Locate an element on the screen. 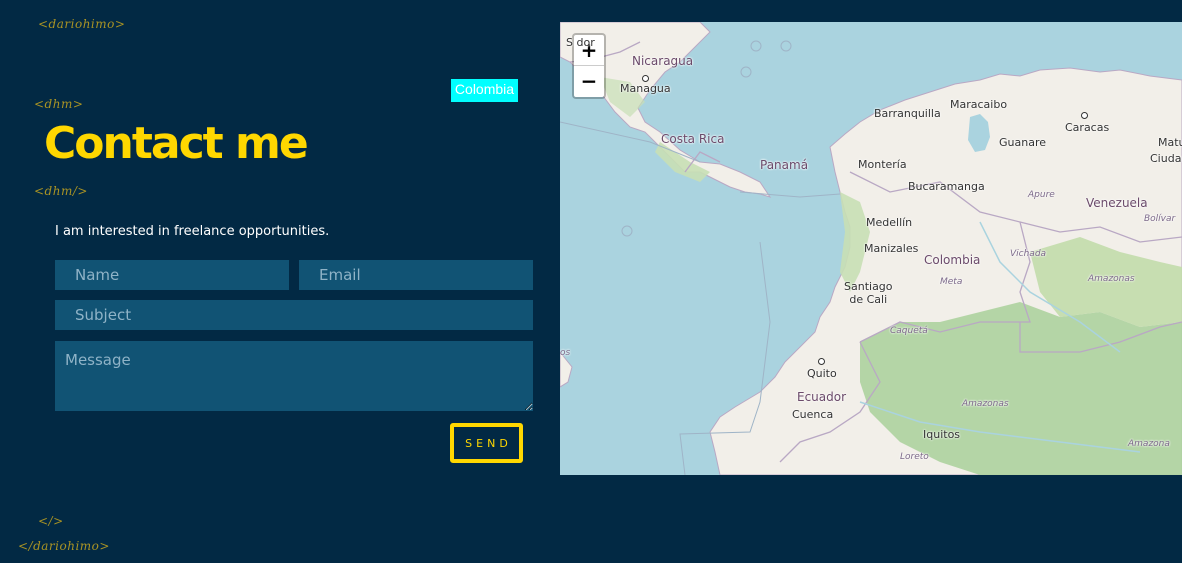 The width and height of the screenshot is (1182, 563). map-label-meta: Meta is located at coordinates (951, 282).